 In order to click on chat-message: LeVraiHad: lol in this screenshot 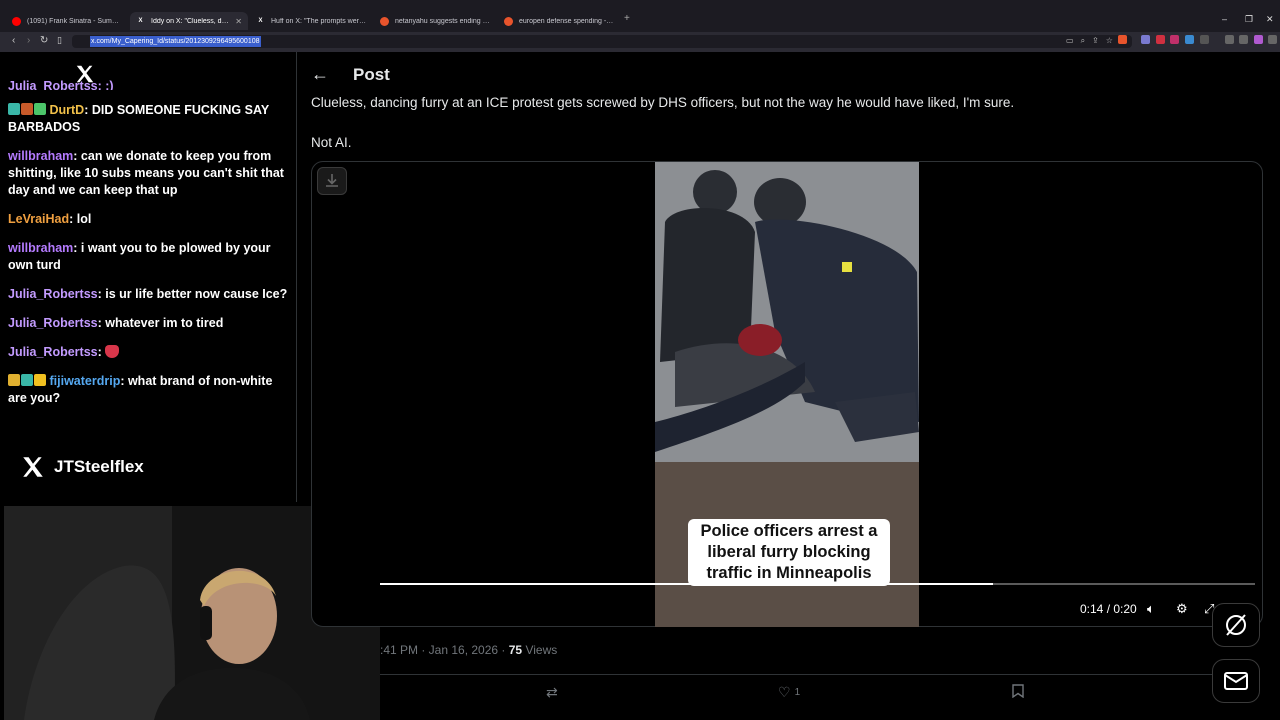, I will do `click(150, 219)`.